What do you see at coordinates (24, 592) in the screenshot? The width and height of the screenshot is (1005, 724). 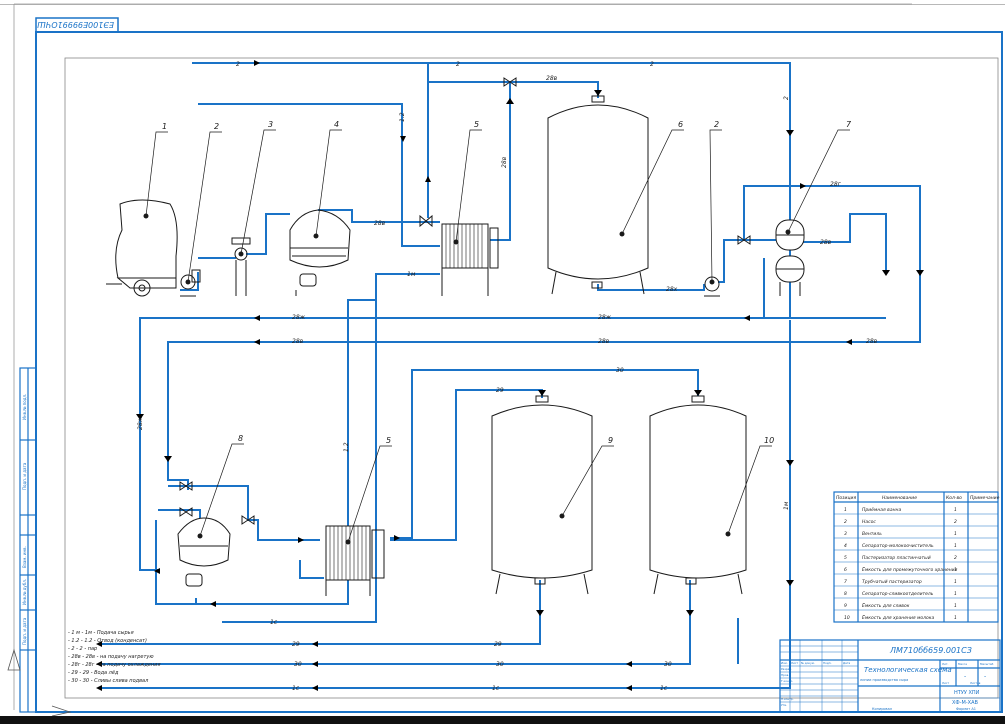 I see `svg-text: Инв.№ дубл.` at bounding box center [24, 592].